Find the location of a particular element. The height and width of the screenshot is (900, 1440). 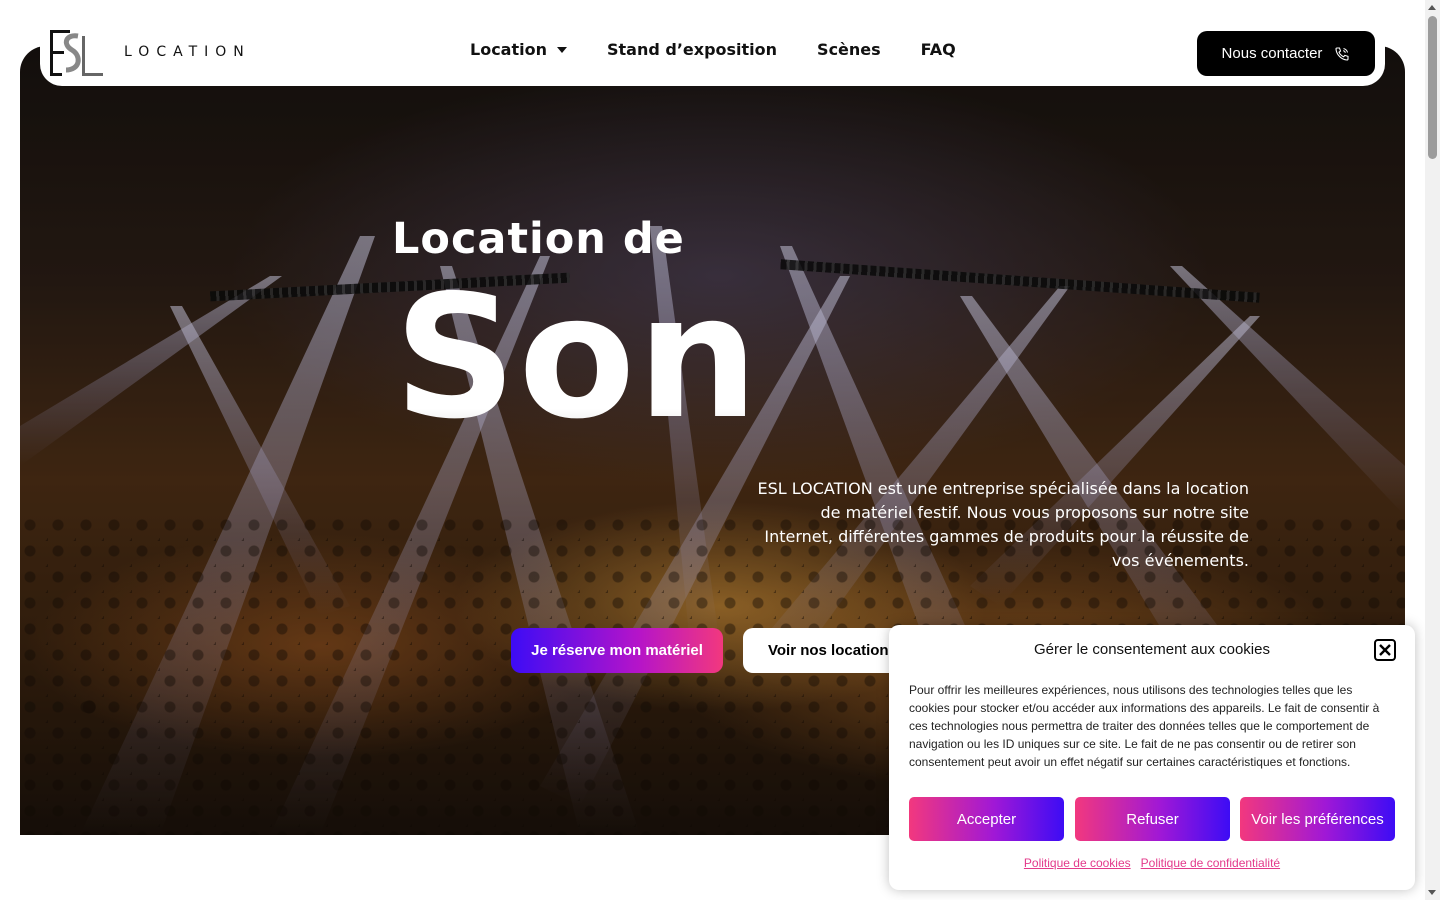

nav-item-location: Location is located at coordinates (518, 49).